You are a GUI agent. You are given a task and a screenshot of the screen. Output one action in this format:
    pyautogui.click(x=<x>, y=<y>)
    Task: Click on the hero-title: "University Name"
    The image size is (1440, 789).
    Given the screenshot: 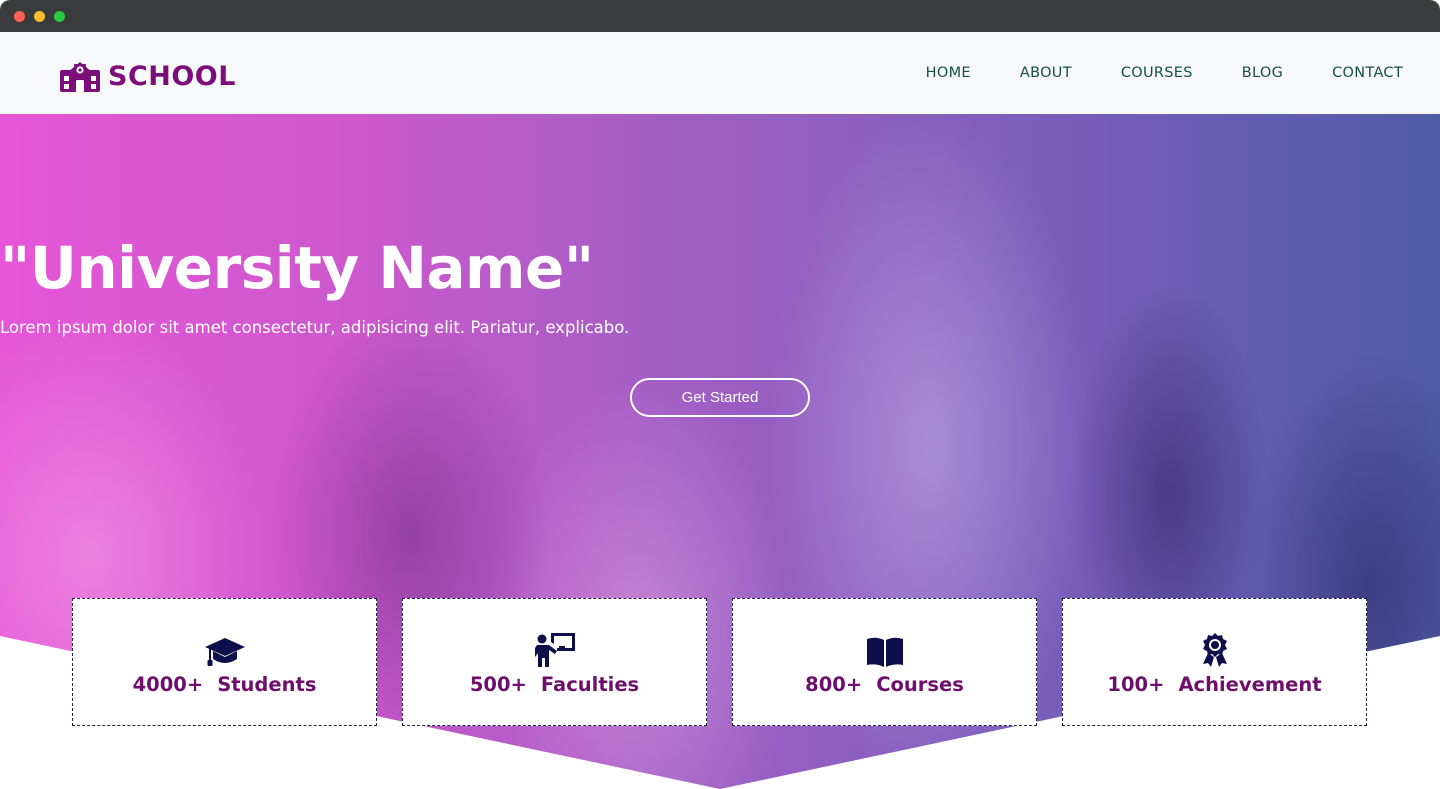 What is the action you would take?
    pyautogui.click(x=297, y=268)
    